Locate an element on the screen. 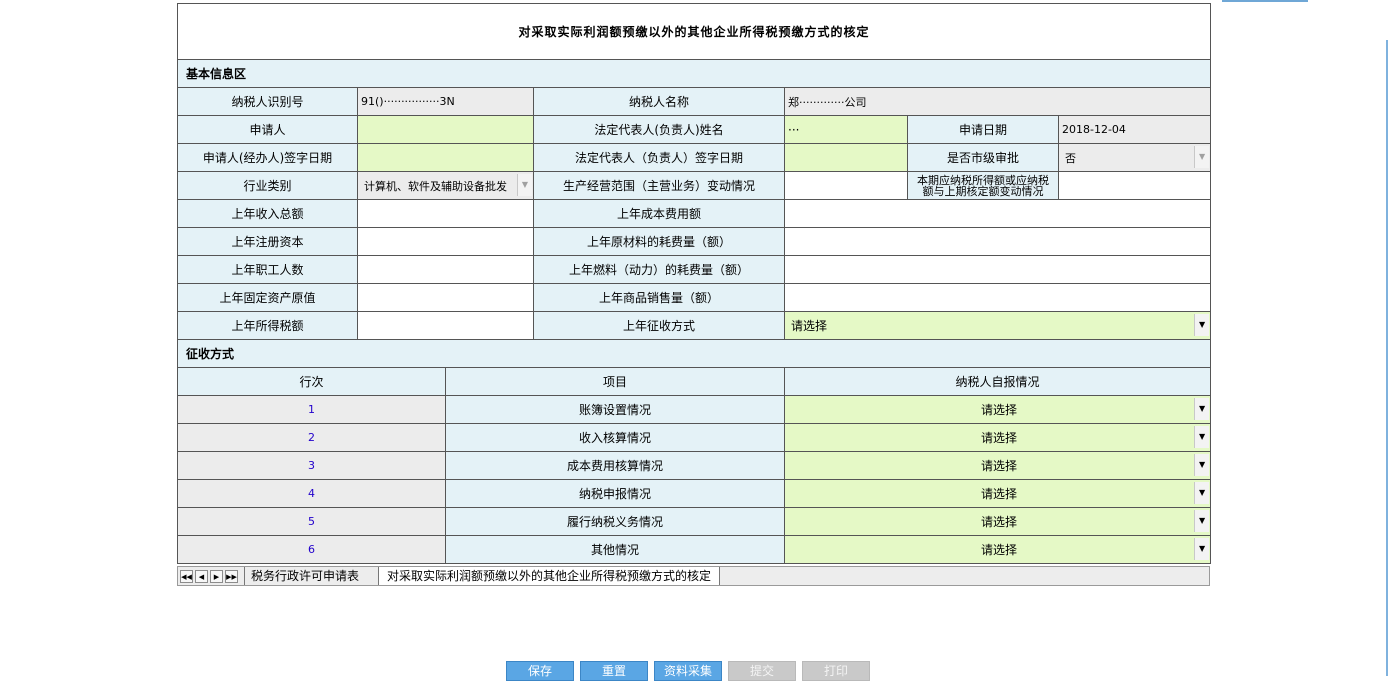  legal-rep-sign-date-input is located at coordinates (846, 158).